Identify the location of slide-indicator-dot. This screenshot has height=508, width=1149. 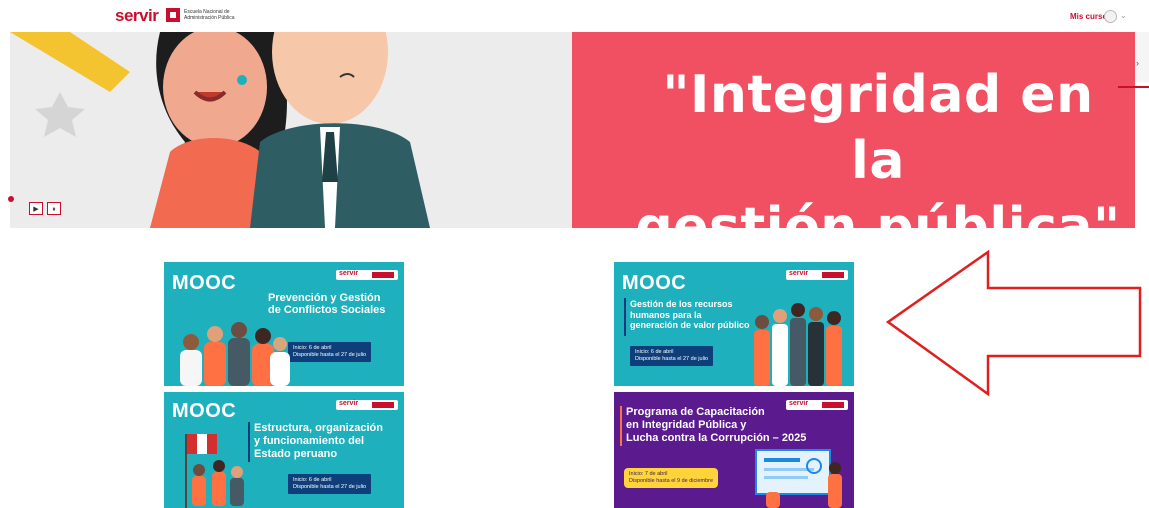
(11, 199).